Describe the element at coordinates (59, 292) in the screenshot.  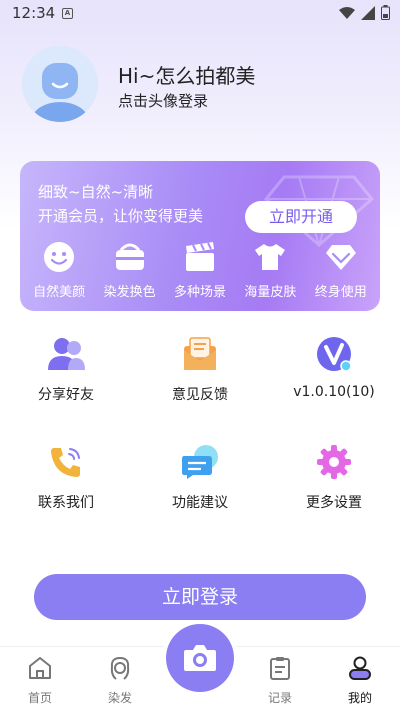
I see `vip-feature-label: 自然美颜` at that location.